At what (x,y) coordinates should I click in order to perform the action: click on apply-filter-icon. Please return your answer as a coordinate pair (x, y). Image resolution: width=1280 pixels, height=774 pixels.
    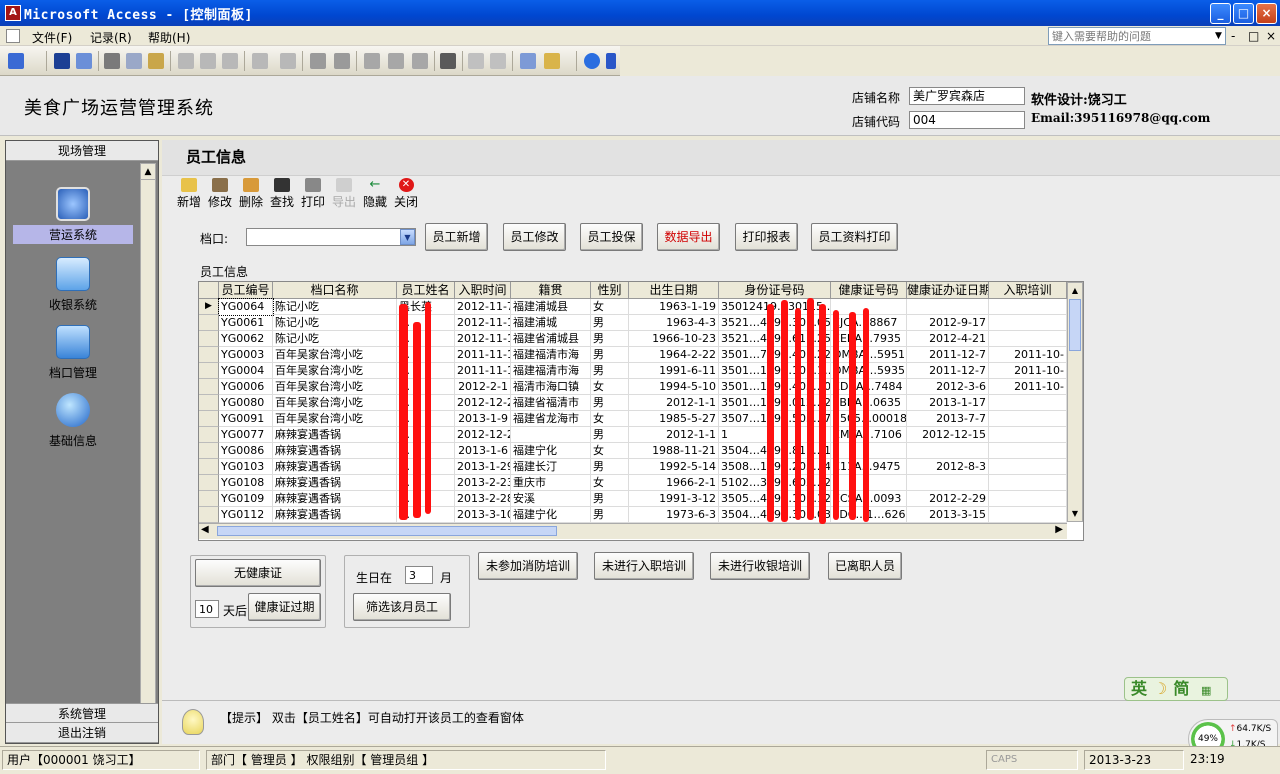
    Looking at the image, I should click on (420, 61).